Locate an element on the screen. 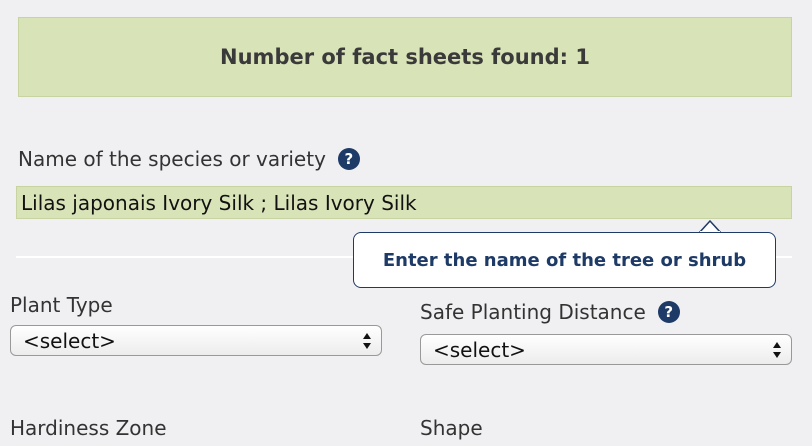  hardiness-zone-label-text: Hardiness Zone is located at coordinates (88, 428).